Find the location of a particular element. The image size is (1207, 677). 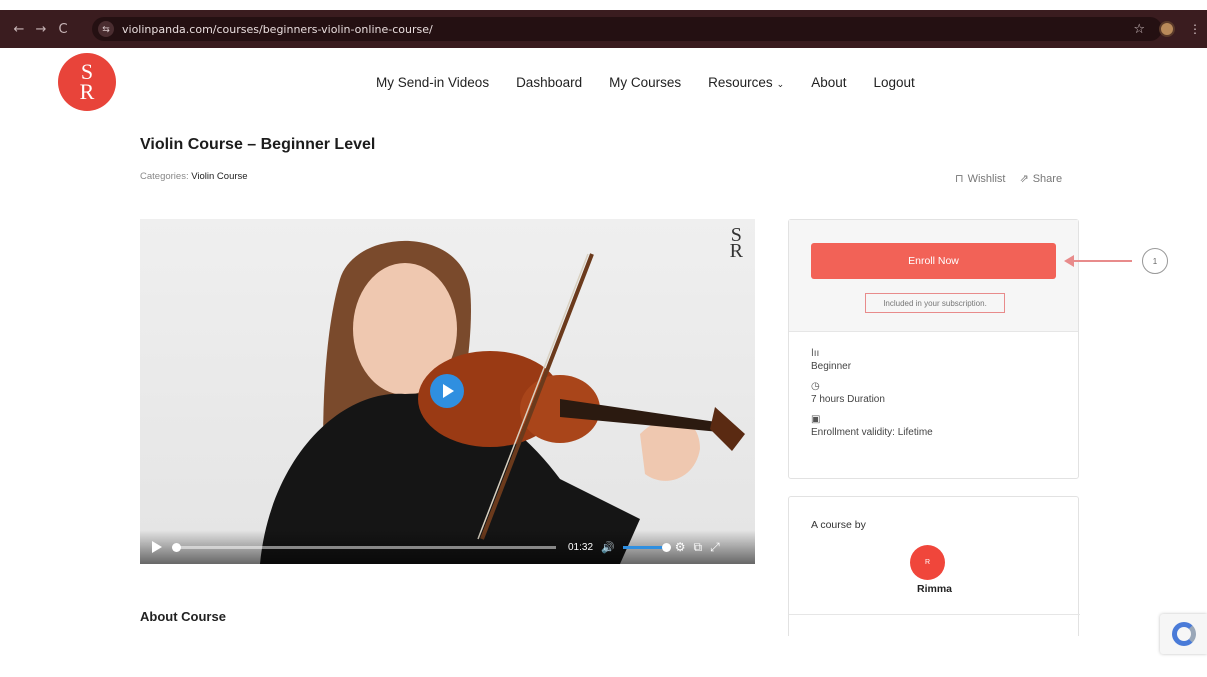

share-label: Share is located at coordinates (1047, 178).